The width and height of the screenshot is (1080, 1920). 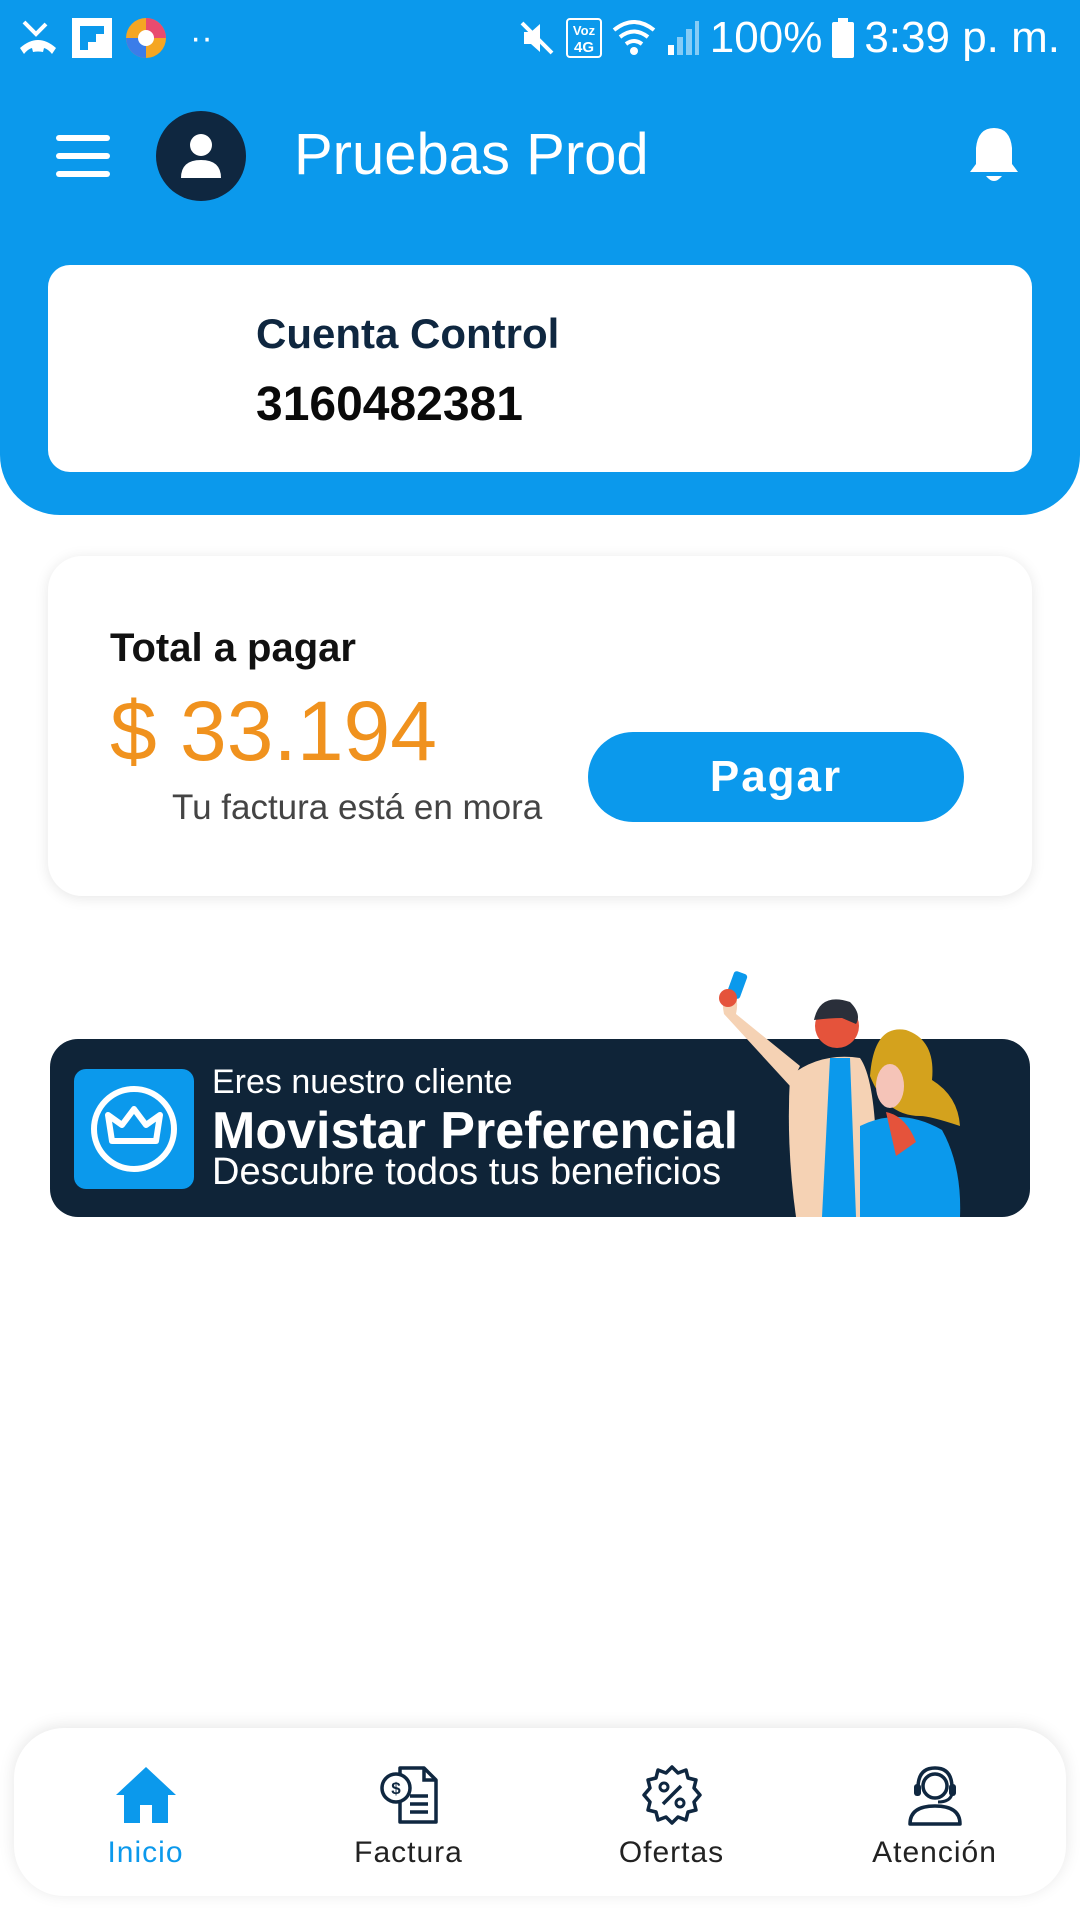 I want to click on svg-text: 4G, so click(x=584, y=47).